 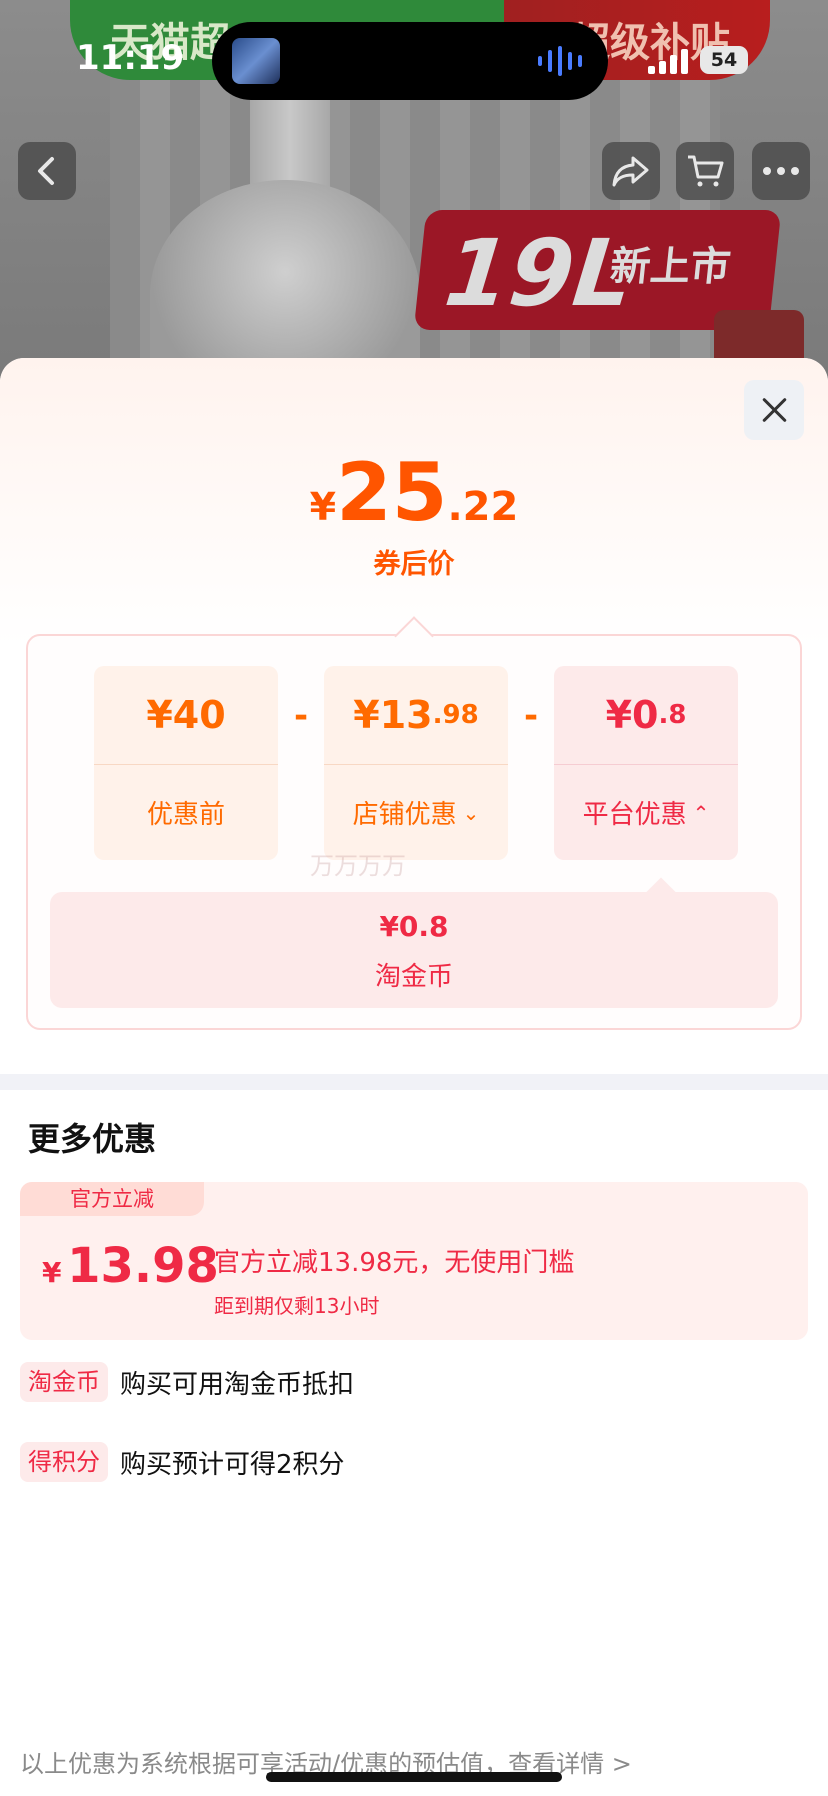 I want to click on platform-discount-value: ¥0.8, so click(x=646, y=715).